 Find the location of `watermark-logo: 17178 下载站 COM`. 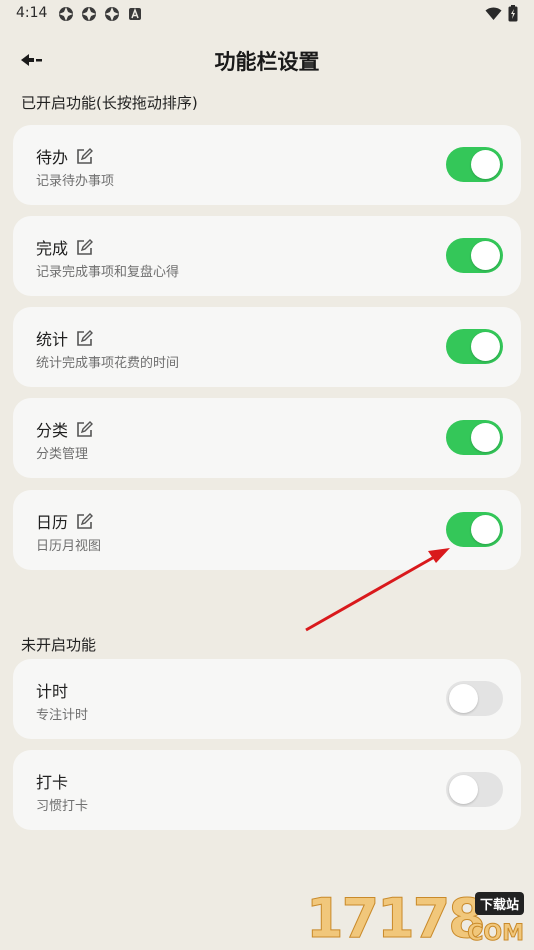

watermark-logo: 17178 下载站 COM is located at coordinates (416, 918).